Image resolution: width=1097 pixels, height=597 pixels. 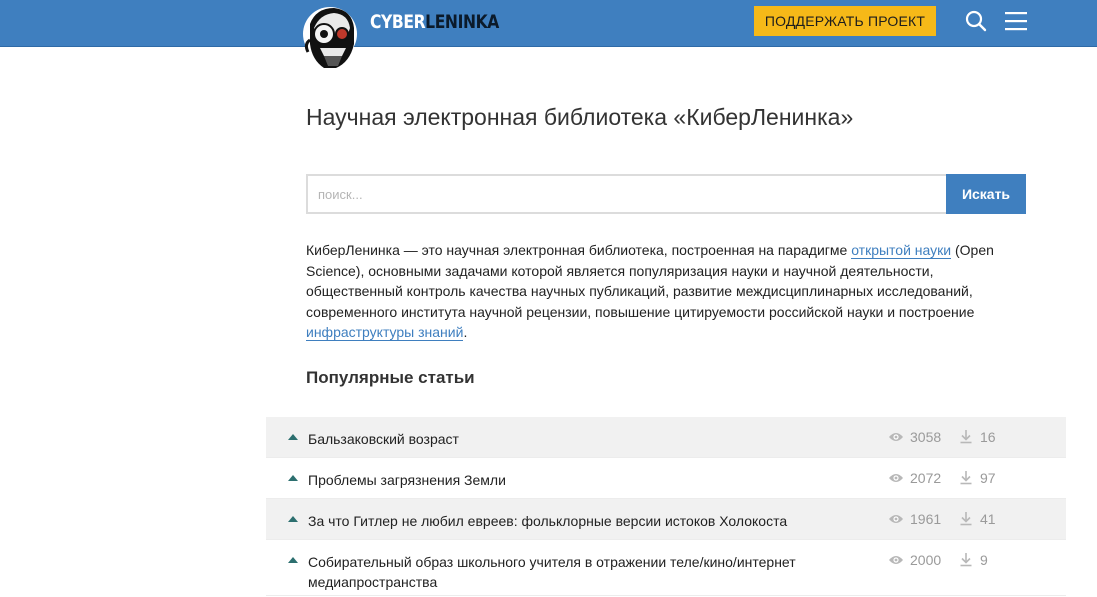 I want to click on view-count: 1961, so click(x=926, y=519).